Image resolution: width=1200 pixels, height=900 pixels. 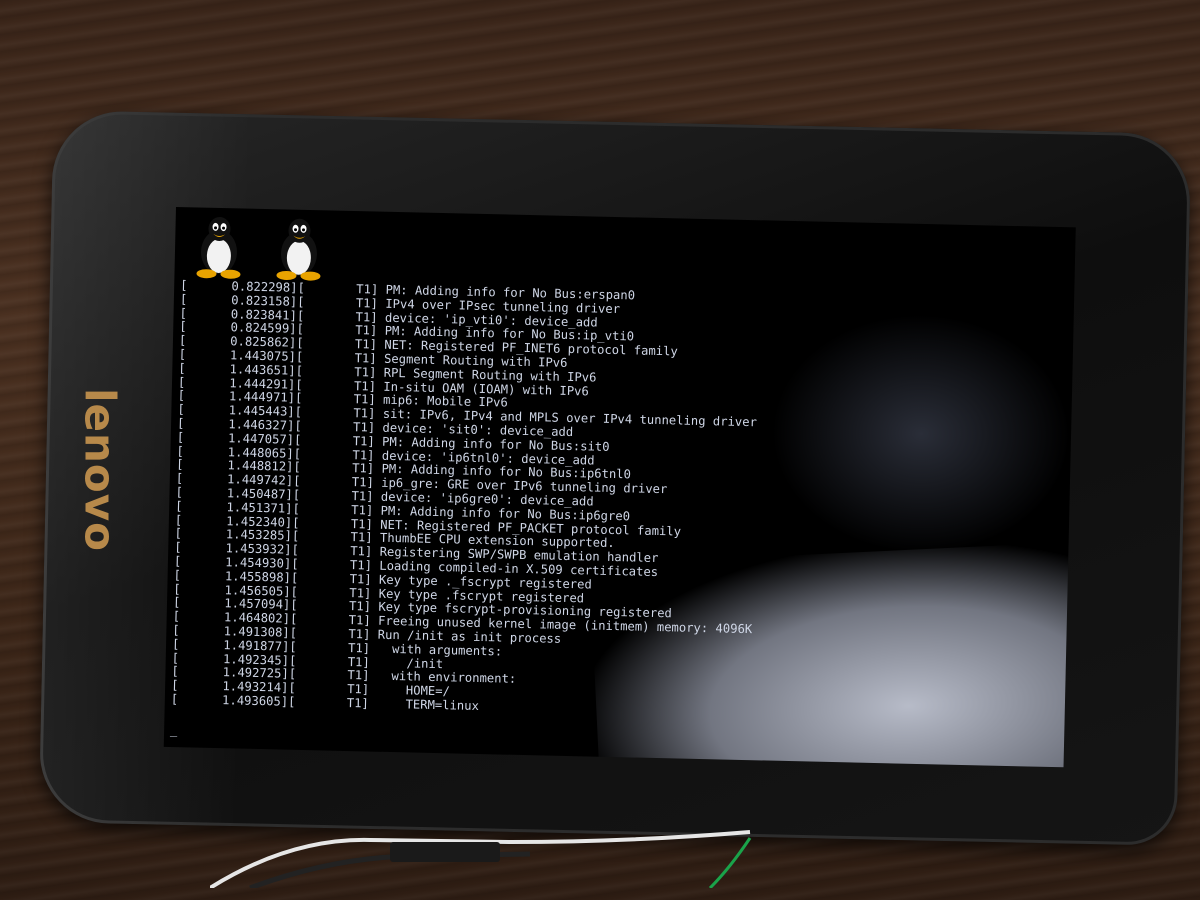 I want to click on screen-reflection-dim, so click(x=921, y=434).